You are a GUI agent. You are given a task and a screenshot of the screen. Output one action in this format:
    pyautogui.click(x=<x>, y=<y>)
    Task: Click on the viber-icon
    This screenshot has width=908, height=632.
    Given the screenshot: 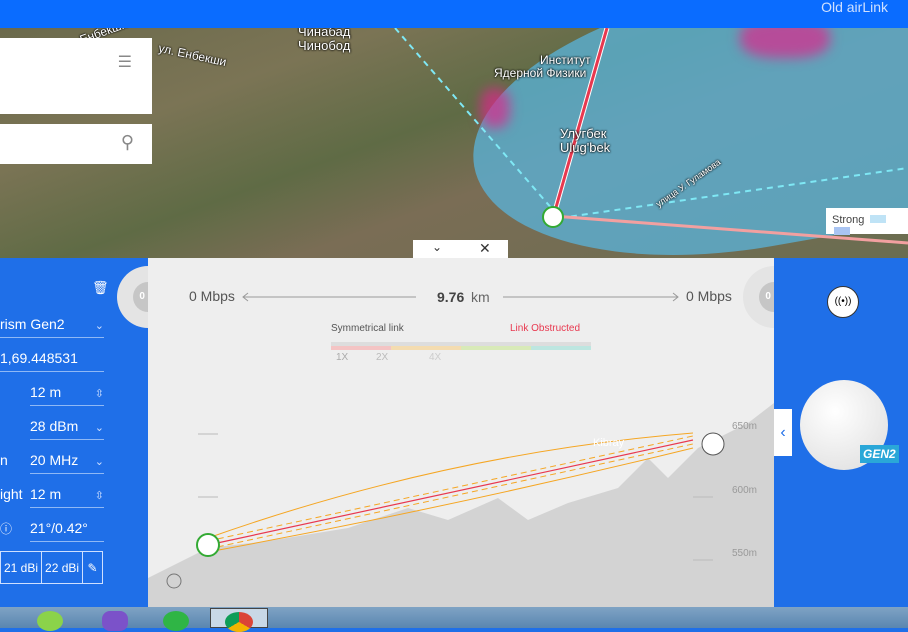 What is the action you would take?
    pyautogui.click(x=115, y=621)
    